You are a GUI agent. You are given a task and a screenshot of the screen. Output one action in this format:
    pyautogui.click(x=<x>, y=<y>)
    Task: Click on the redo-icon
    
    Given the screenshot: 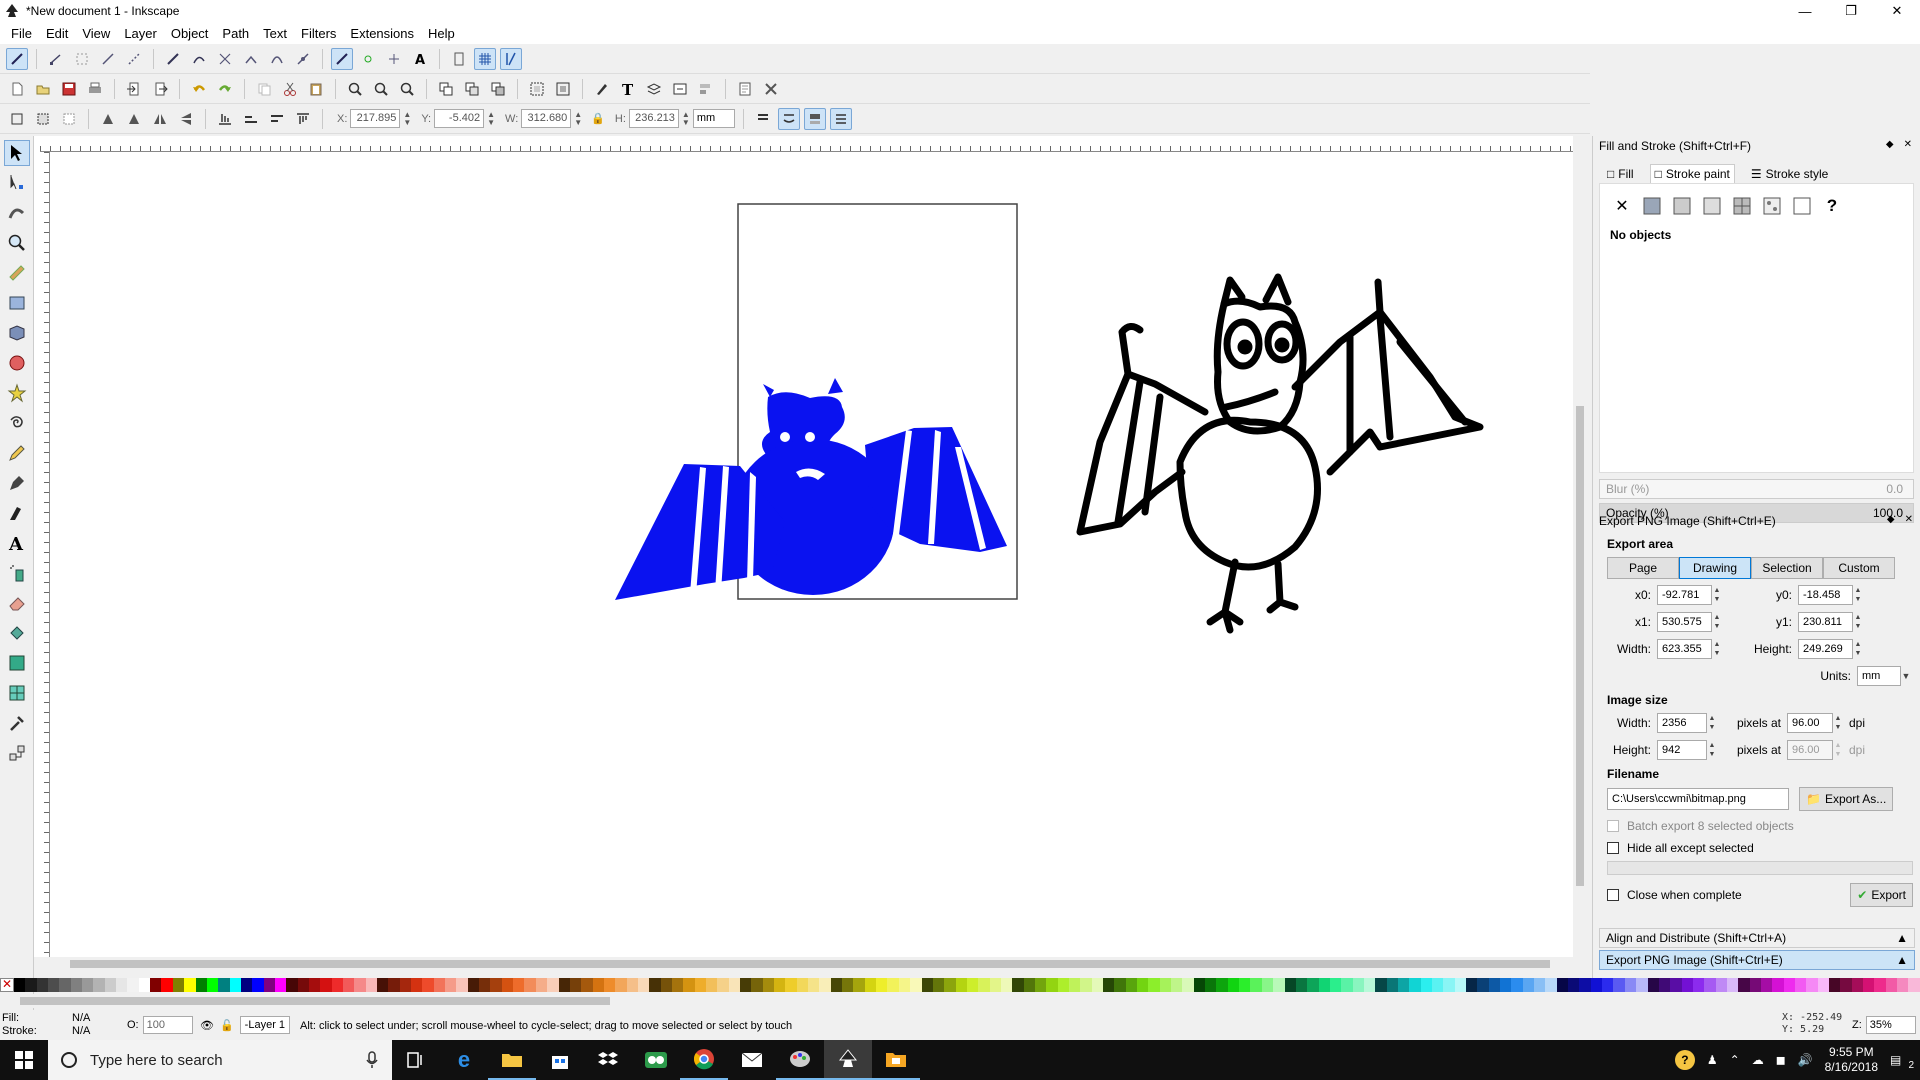 What is the action you would take?
    pyautogui.click(x=225, y=89)
    